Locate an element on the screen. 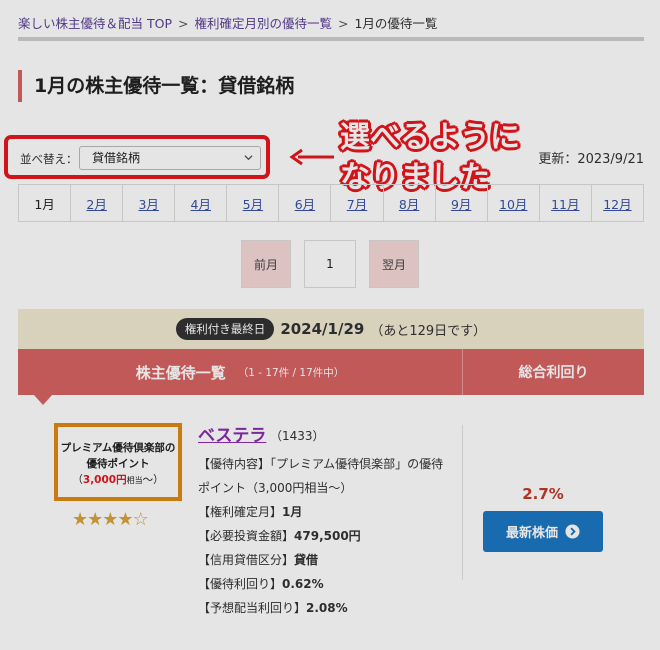  total-yield-value: 2.7% is located at coordinates (543, 494).